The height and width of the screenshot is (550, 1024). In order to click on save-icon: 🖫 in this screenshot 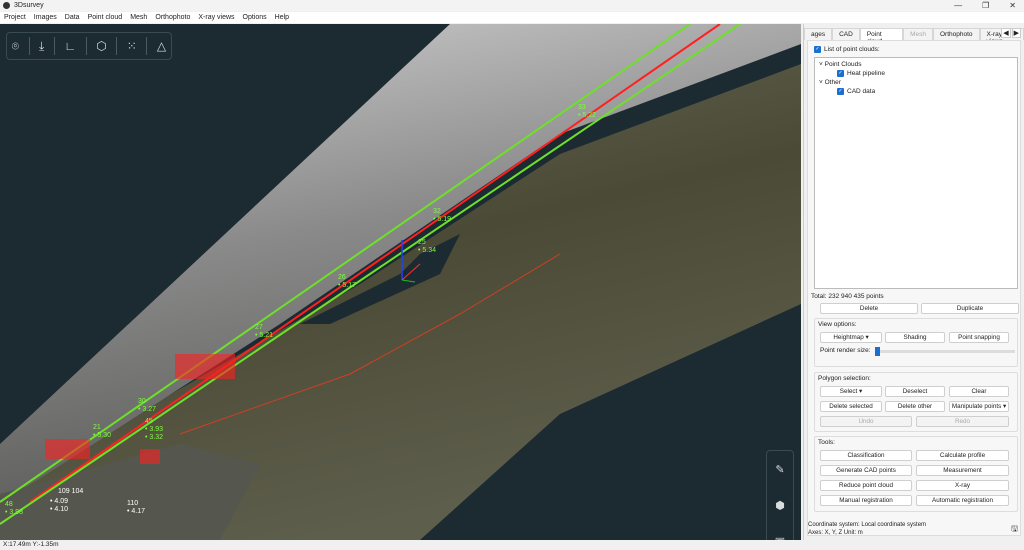, I will do `click(1014, 530)`.